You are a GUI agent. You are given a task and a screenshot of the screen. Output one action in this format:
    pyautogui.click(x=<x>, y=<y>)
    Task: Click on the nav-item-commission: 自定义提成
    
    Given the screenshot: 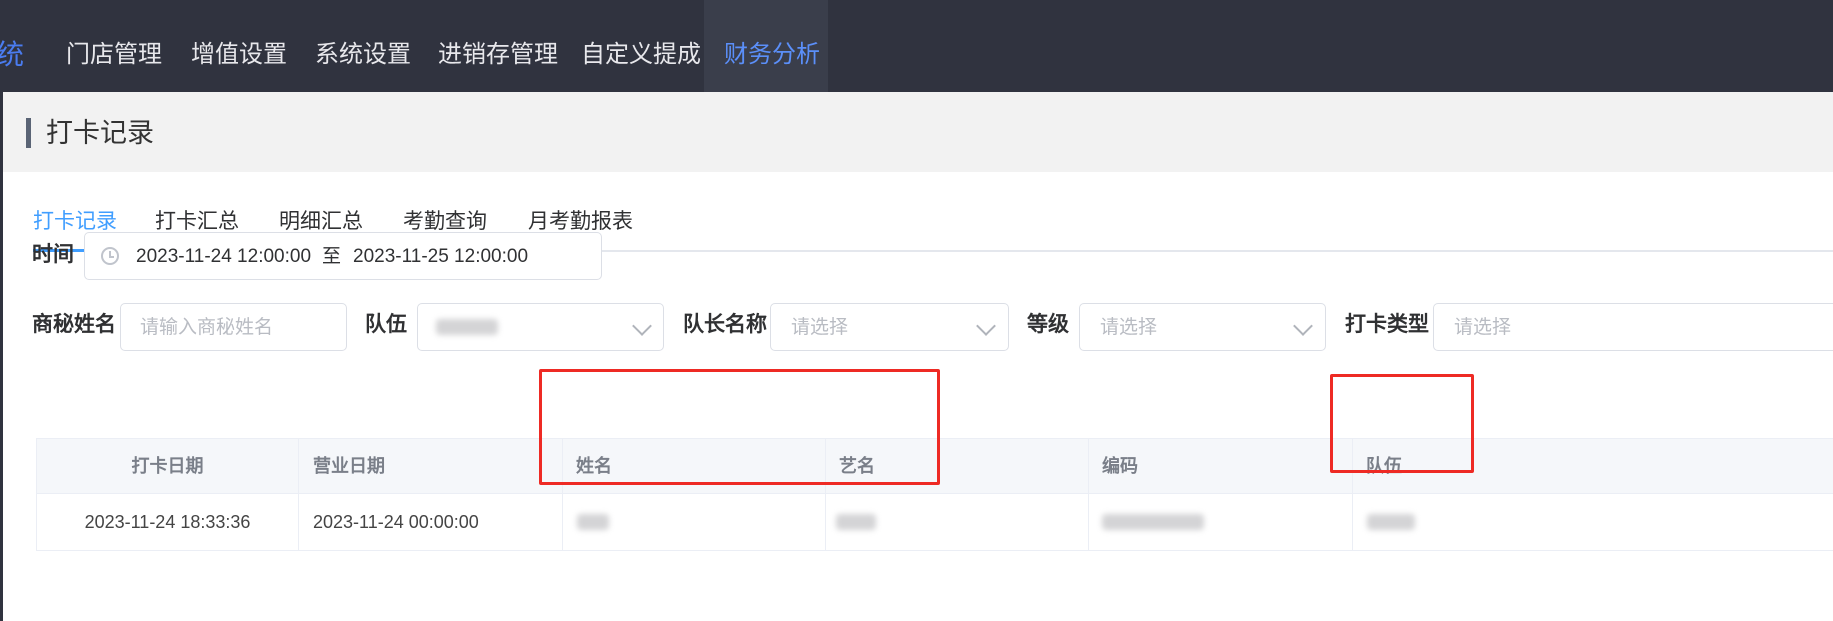 What is the action you would take?
    pyautogui.click(x=641, y=46)
    